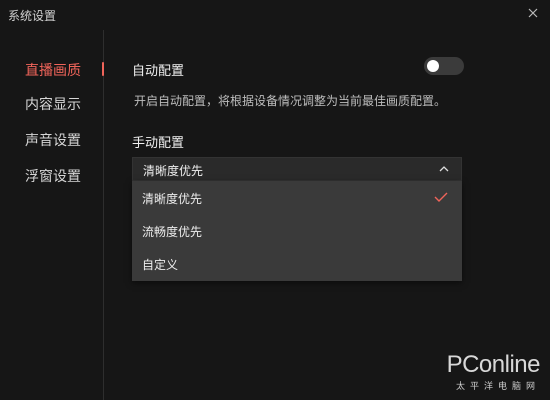 This screenshot has height=400, width=550. What do you see at coordinates (497, 387) in the screenshot?
I see `watermark-sub: 太平洋电脑网` at bounding box center [497, 387].